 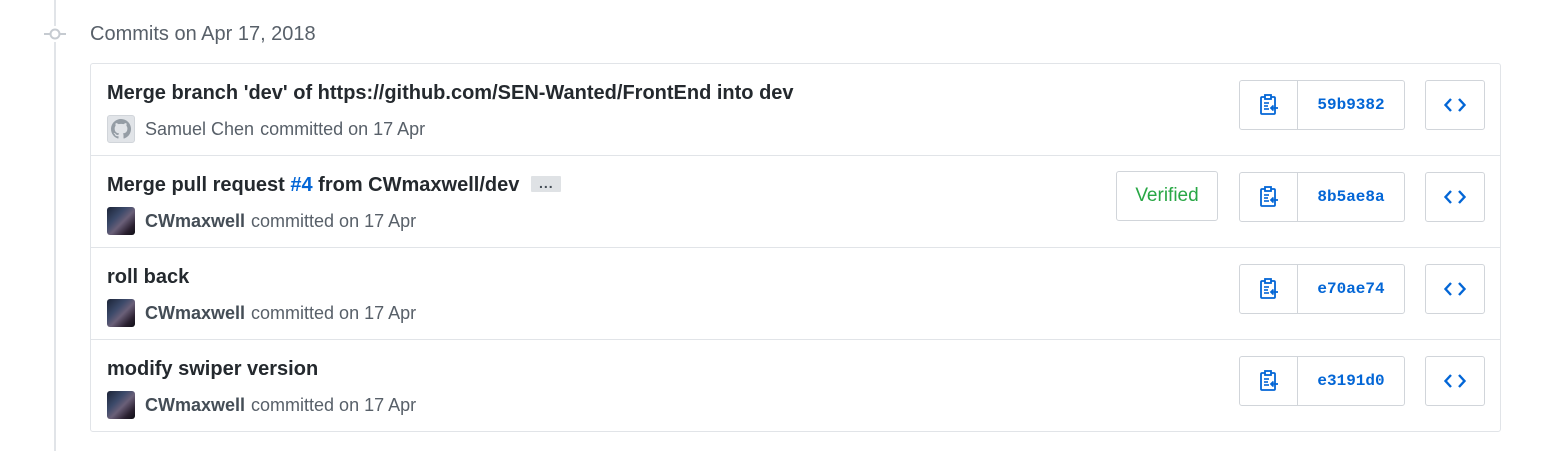 What do you see at coordinates (1351, 105) in the screenshot?
I see `commit-sha-link: 59b9382` at bounding box center [1351, 105].